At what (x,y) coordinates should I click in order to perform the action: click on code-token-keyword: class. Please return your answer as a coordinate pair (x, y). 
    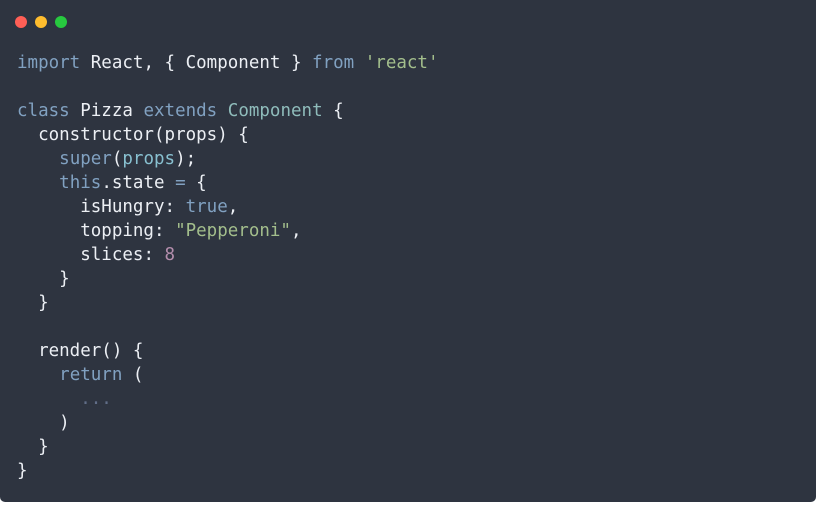
    Looking at the image, I should click on (43, 111).